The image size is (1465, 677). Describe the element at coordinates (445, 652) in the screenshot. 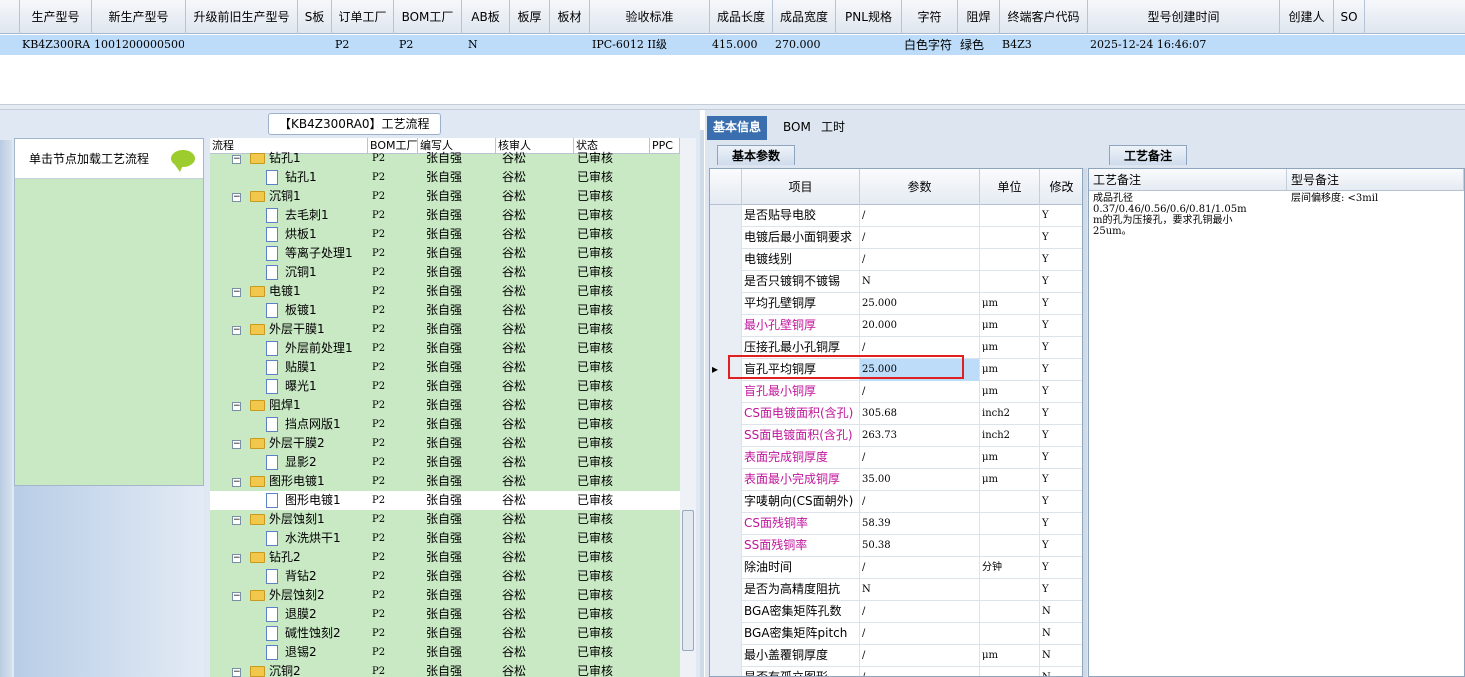

I see `tree-row: 退锡2 P2 张自强 谷松 已审核` at that location.